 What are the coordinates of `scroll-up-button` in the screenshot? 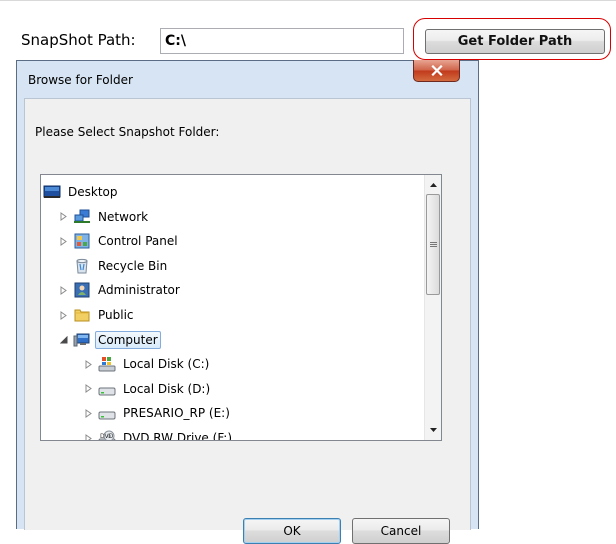 It's located at (433, 184).